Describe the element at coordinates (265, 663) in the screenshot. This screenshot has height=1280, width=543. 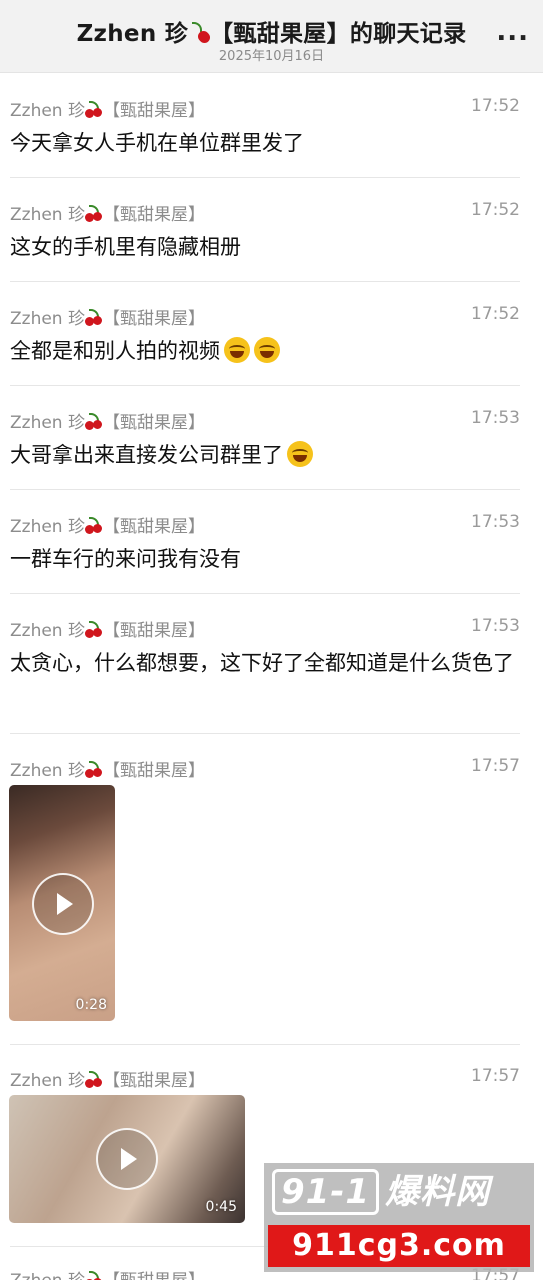
I see `message-text: 太贪心，什么都想要，这下好了全都知道是什么货色了` at that location.